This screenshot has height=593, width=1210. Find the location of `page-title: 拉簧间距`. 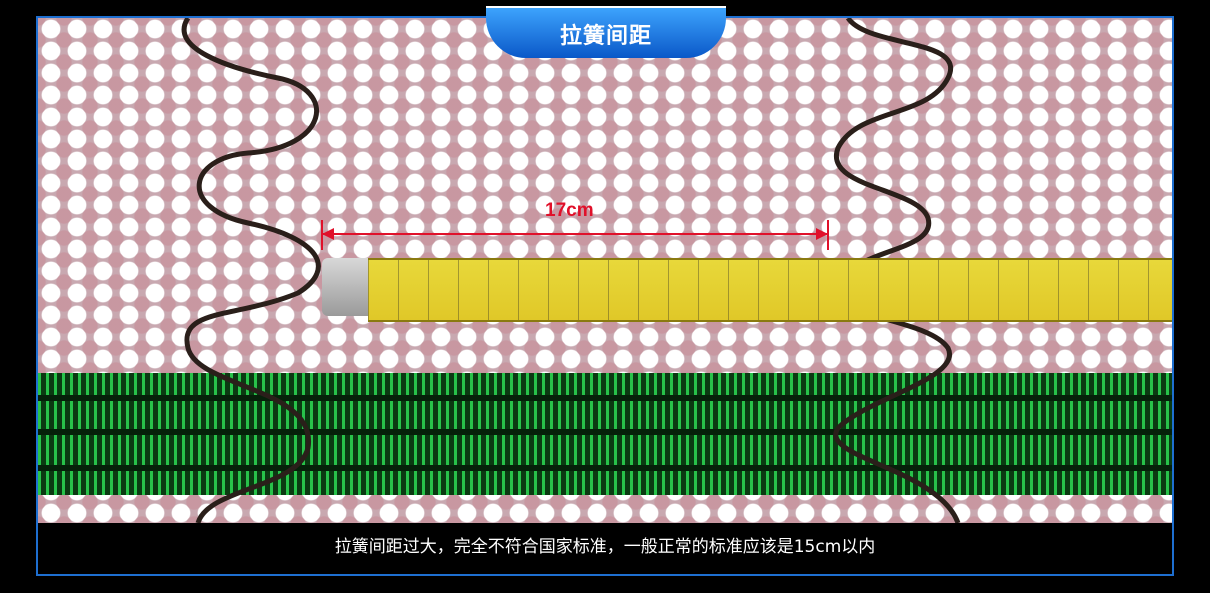

page-title: 拉簧间距 is located at coordinates (605, 36).